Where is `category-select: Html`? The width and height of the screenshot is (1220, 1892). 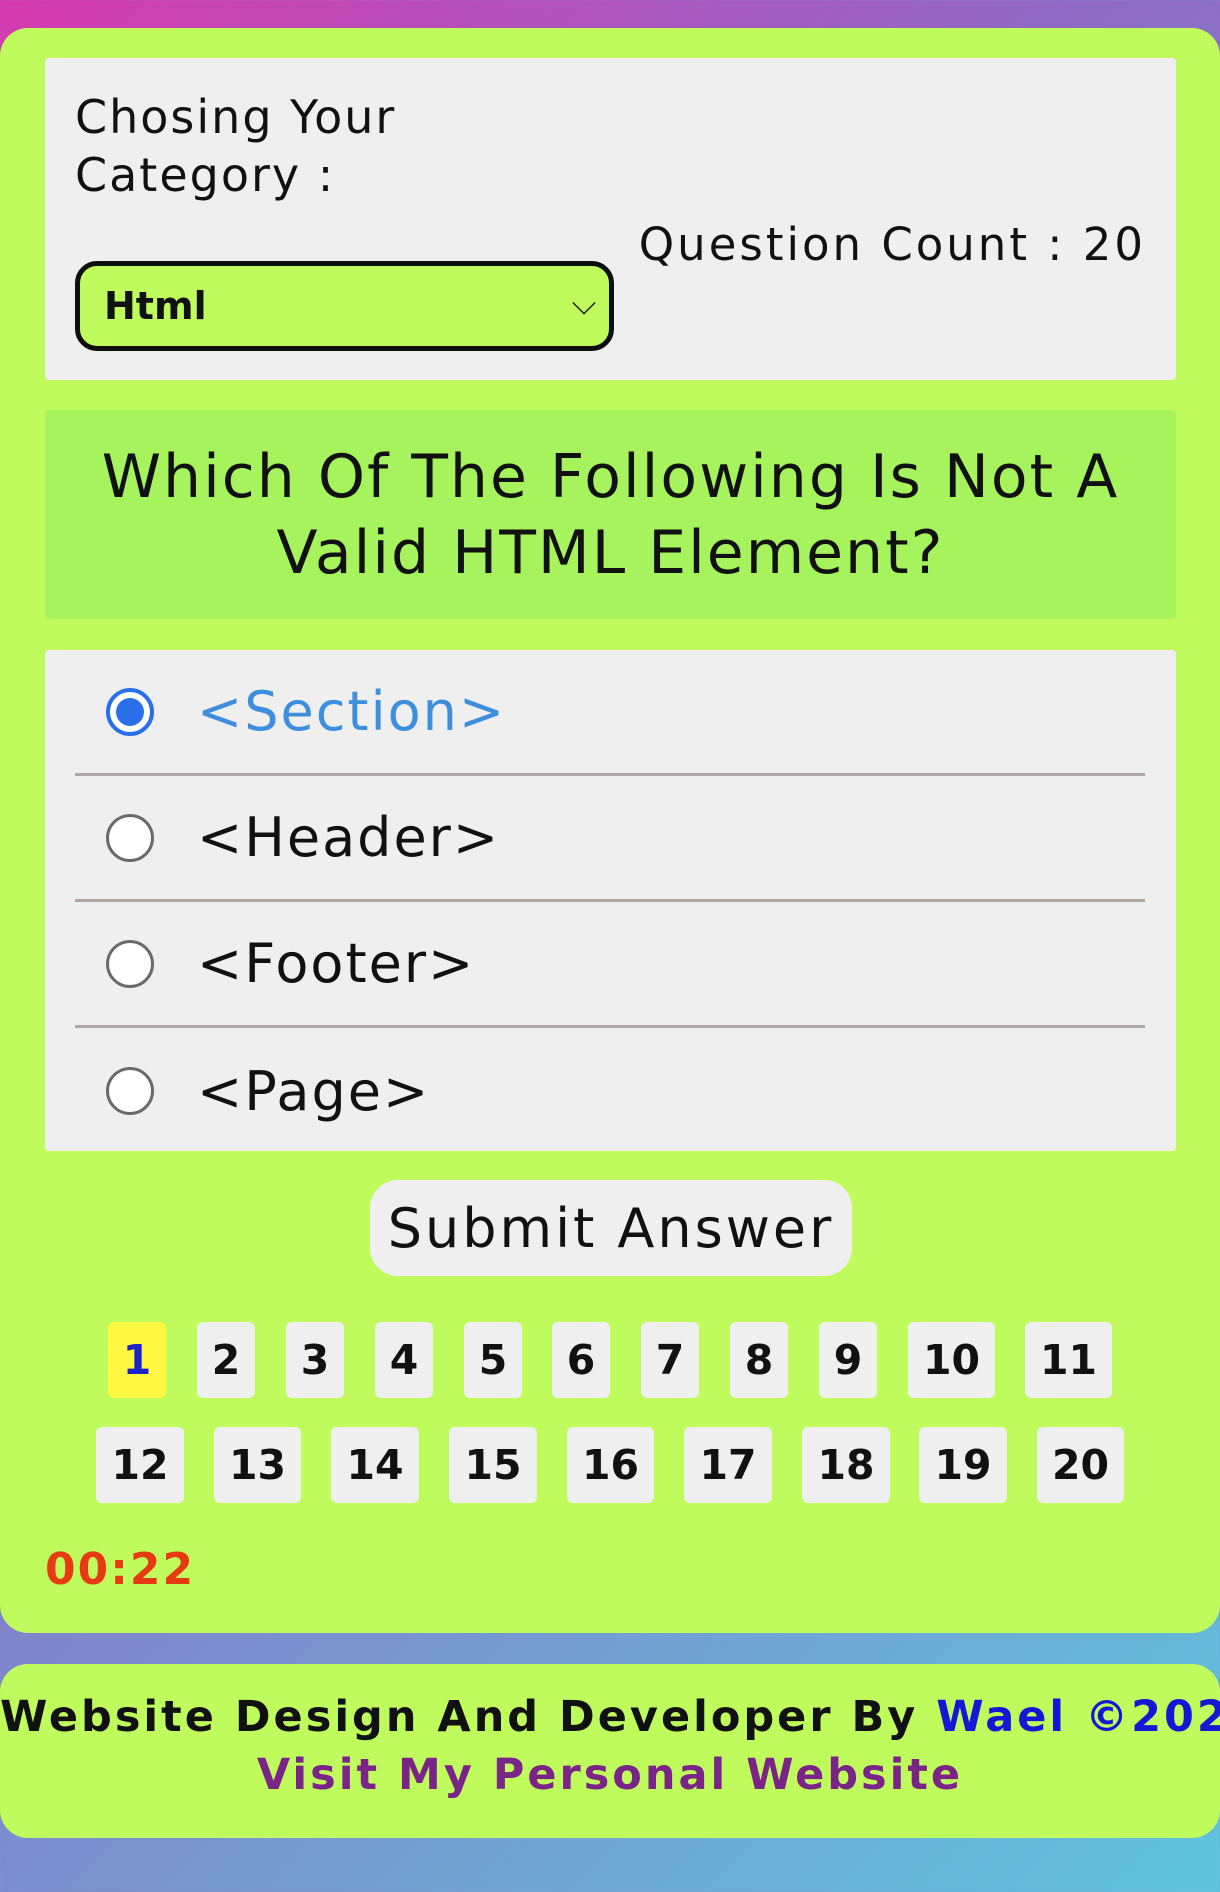 category-select: Html is located at coordinates (344, 306).